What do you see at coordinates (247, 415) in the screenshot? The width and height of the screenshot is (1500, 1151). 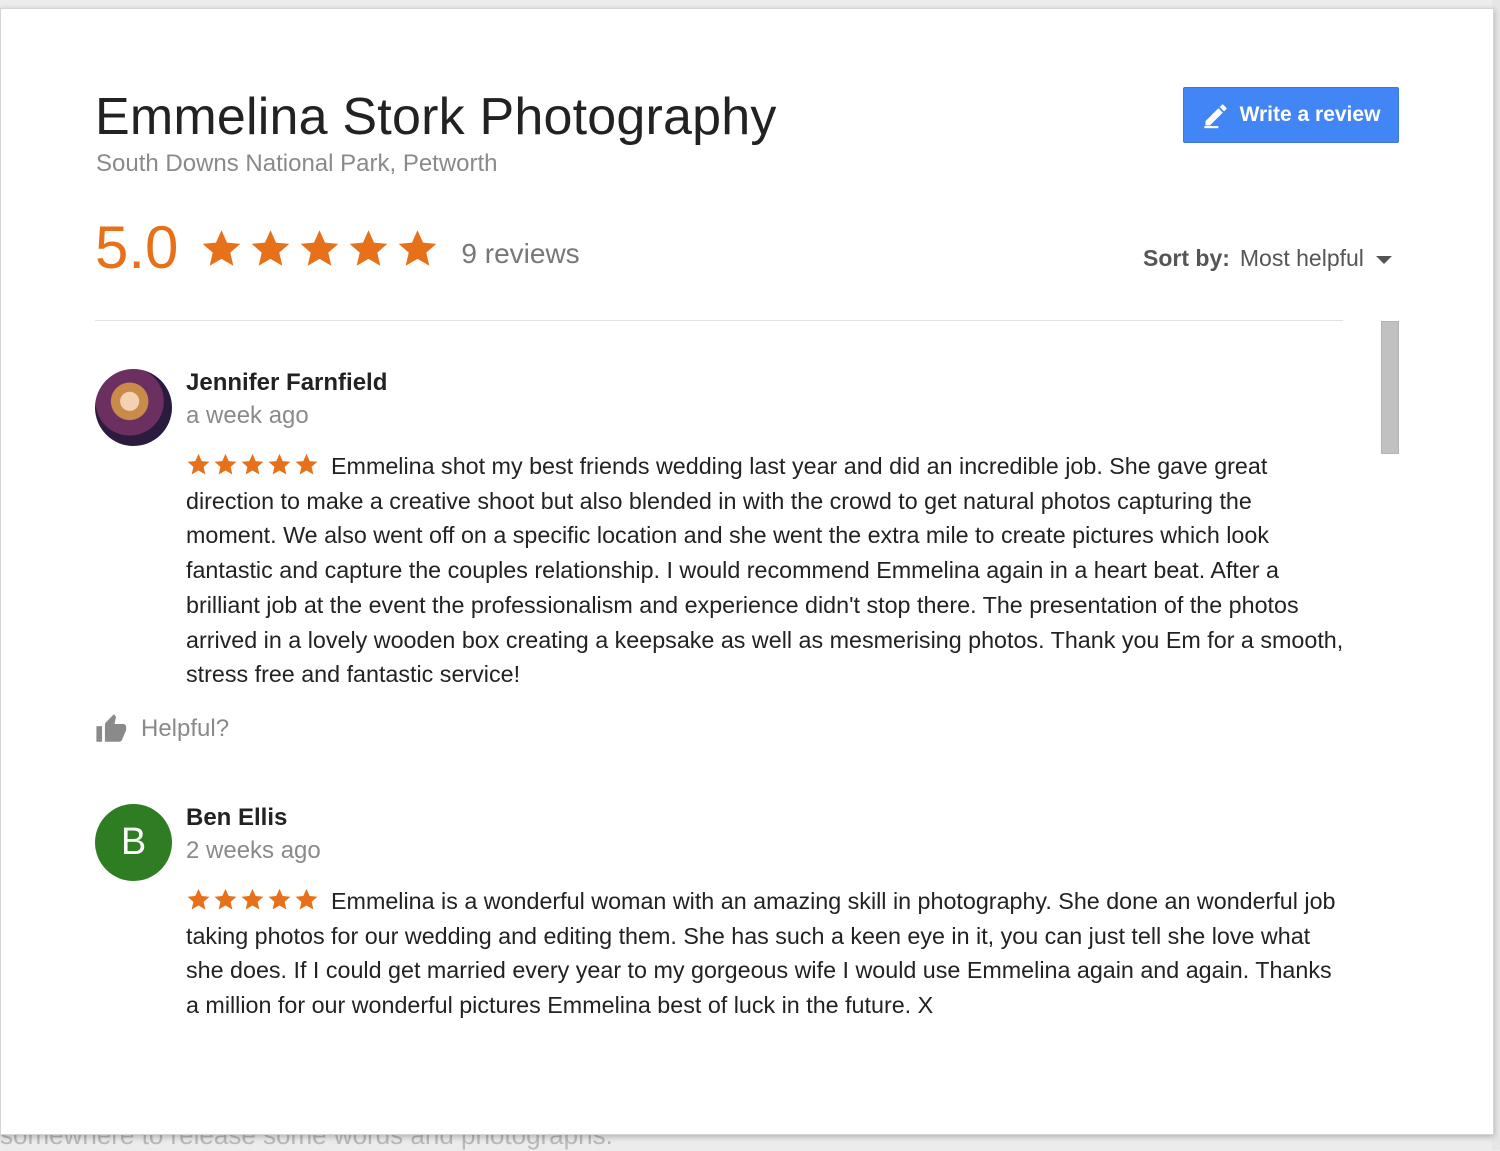 I see `review-time: a week ago` at bounding box center [247, 415].